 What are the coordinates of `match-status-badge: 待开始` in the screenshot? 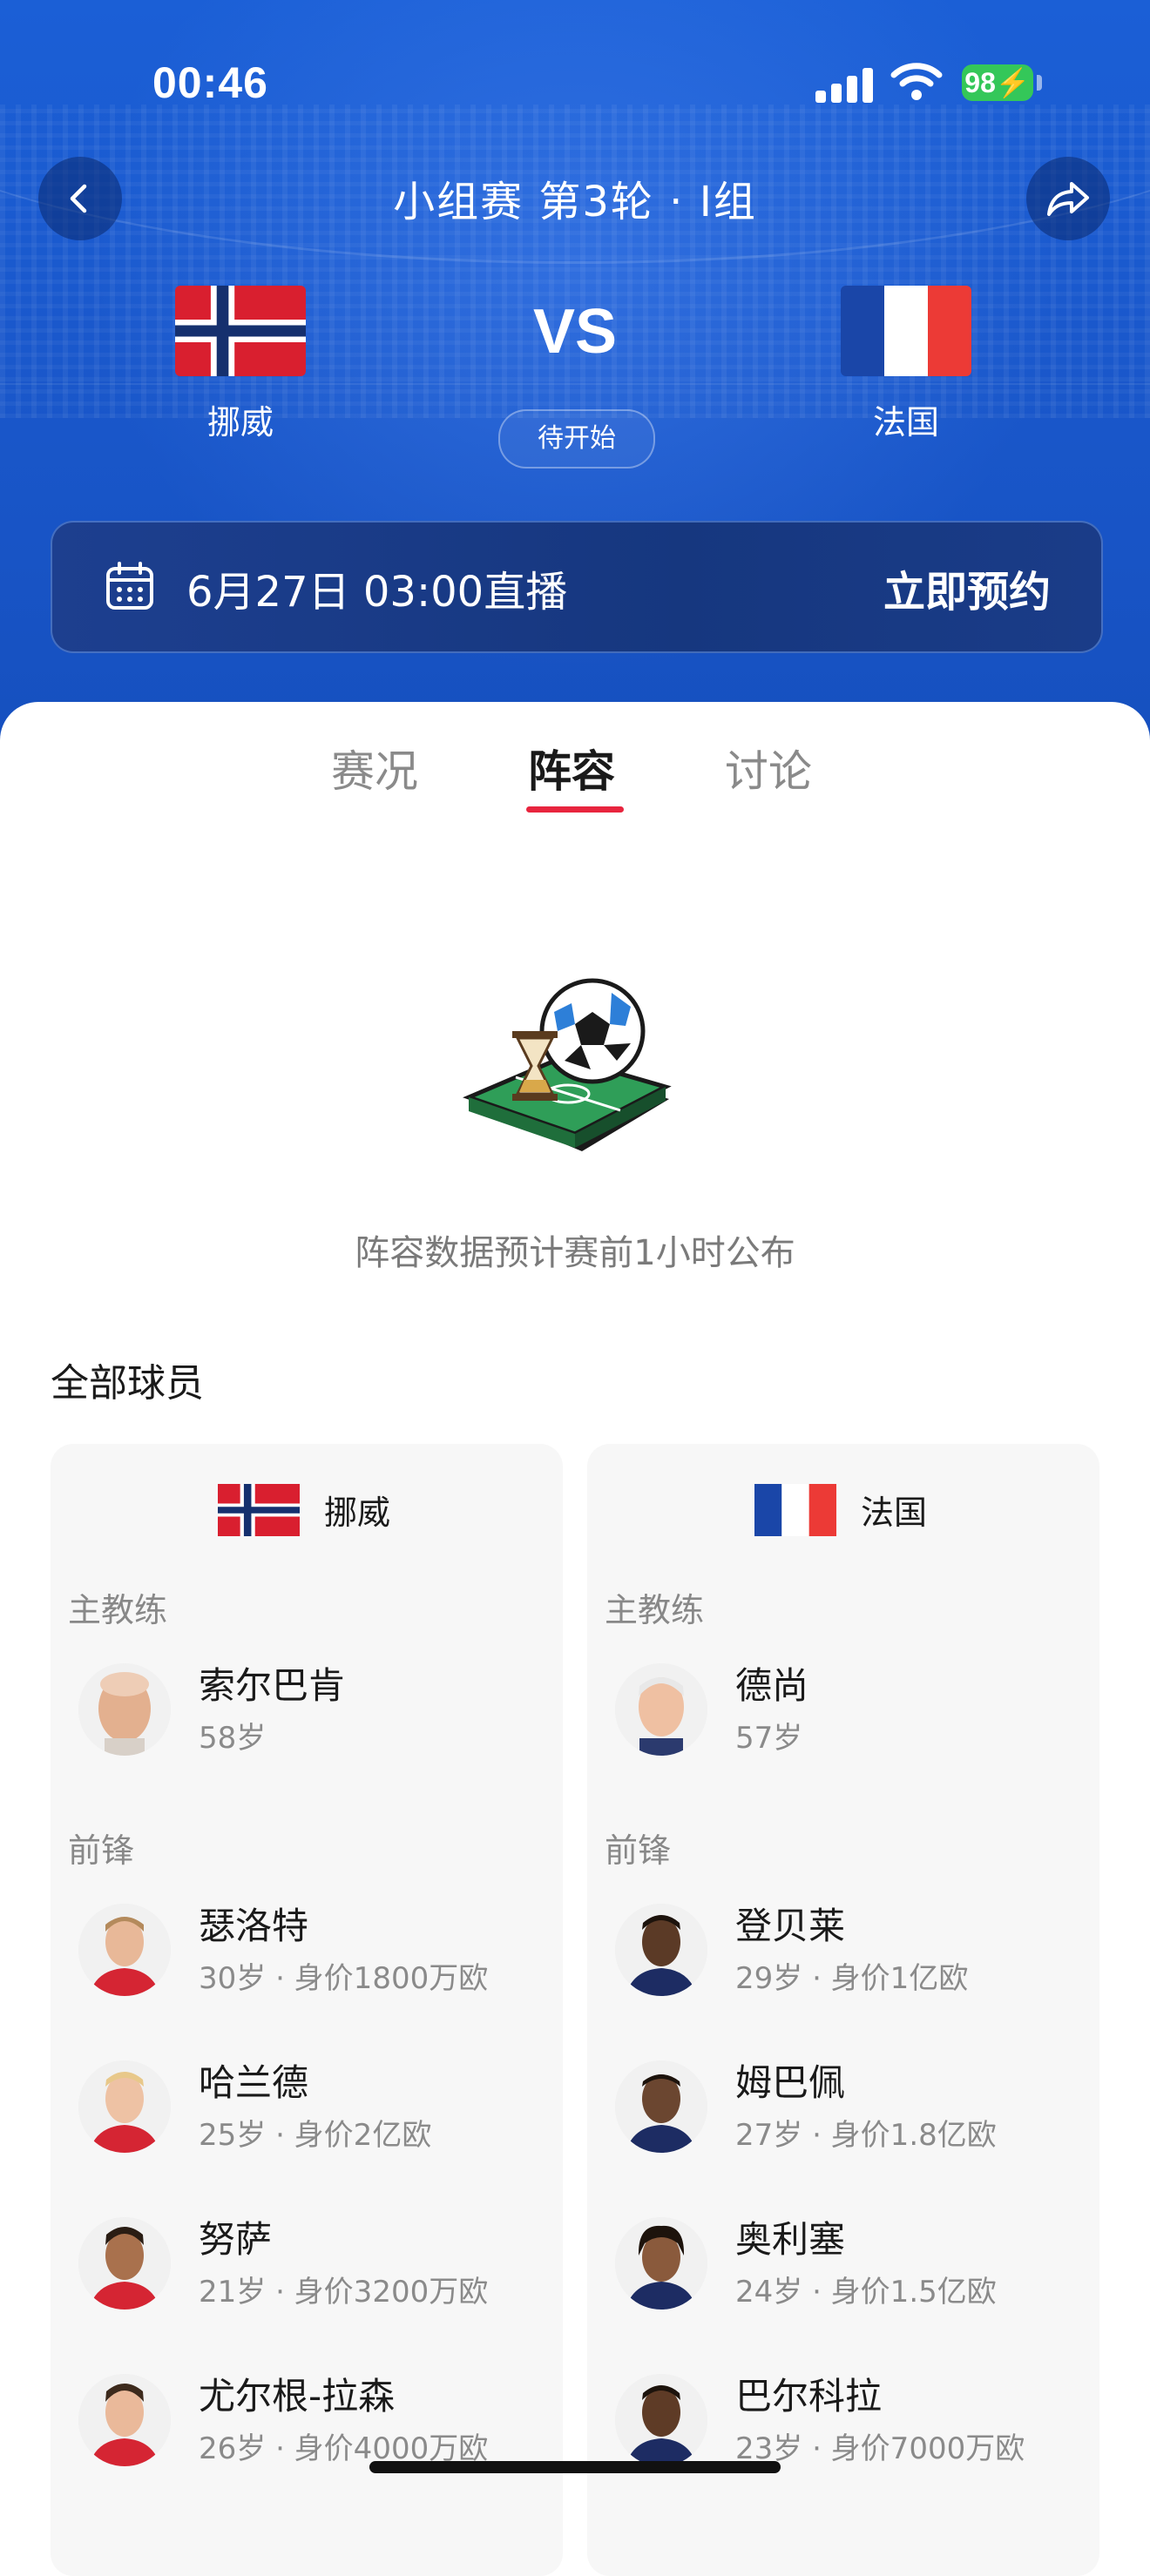 It's located at (576, 439).